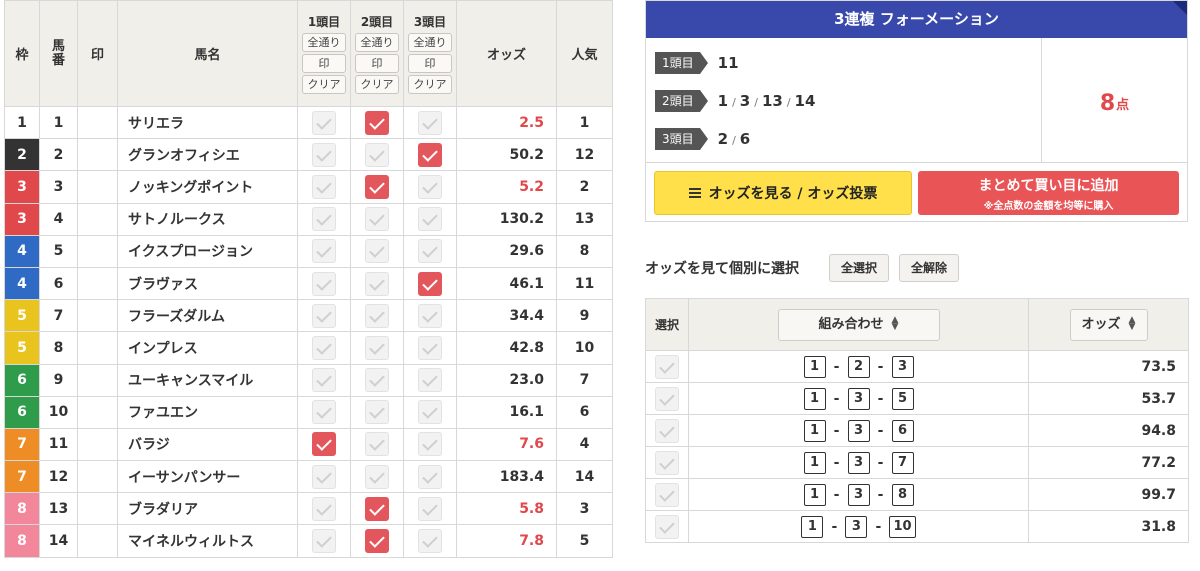  What do you see at coordinates (858, 366) in the screenshot?
I see `combo-cell: 1-2-3` at bounding box center [858, 366].